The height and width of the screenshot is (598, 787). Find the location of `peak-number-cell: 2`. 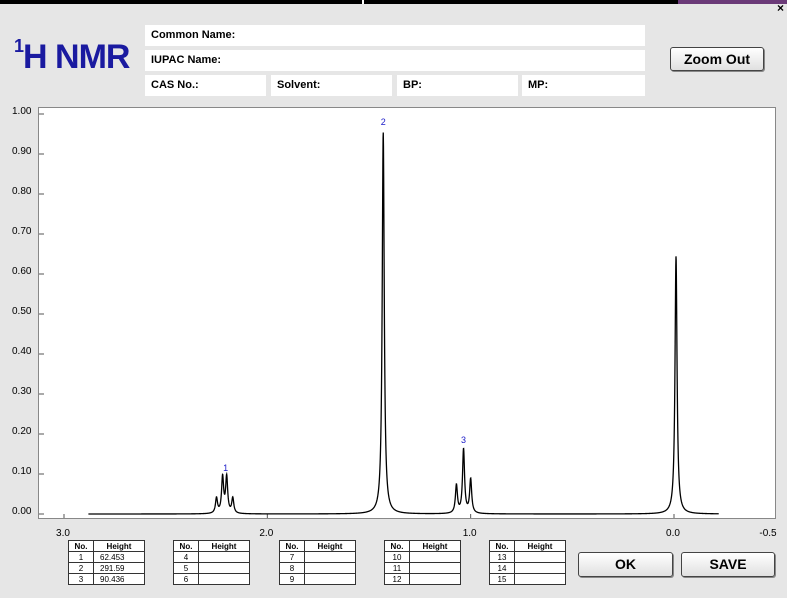

peak-number-cell: 2 is located at coordinates (81, 568).